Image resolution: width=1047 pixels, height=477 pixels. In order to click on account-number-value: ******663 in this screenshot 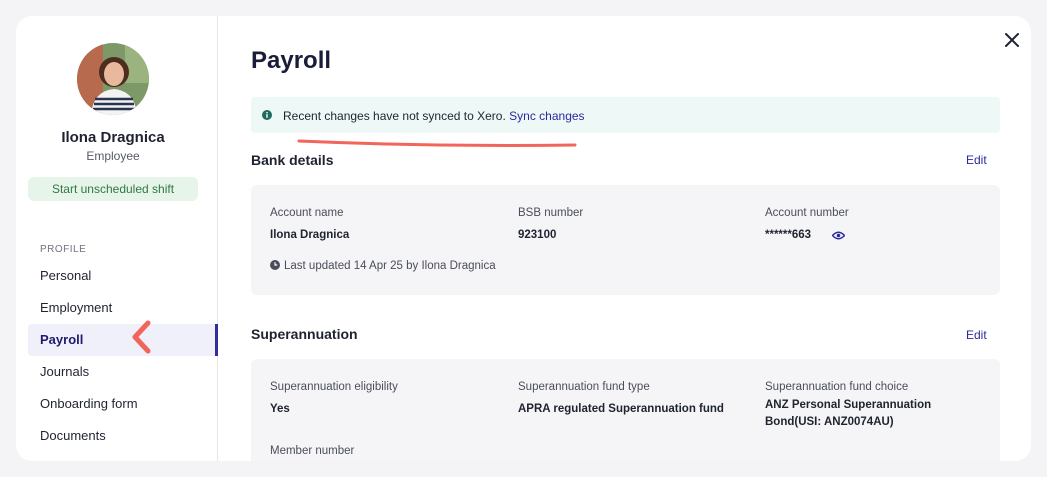, I will do `click(788, 235)`.